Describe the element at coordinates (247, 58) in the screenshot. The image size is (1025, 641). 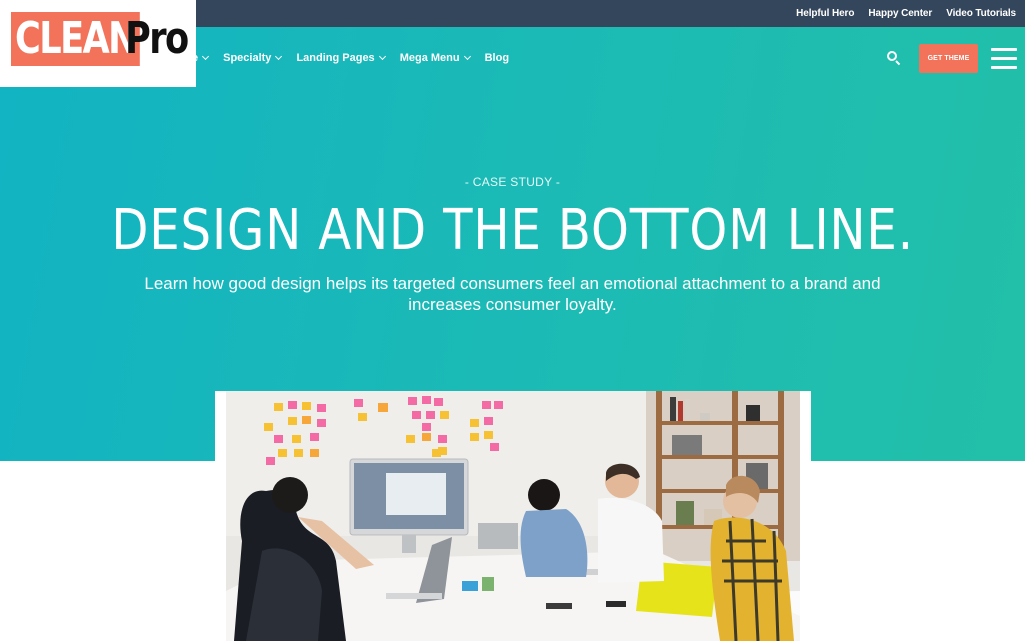
I see `nav-item-label: Specialty` at that location.